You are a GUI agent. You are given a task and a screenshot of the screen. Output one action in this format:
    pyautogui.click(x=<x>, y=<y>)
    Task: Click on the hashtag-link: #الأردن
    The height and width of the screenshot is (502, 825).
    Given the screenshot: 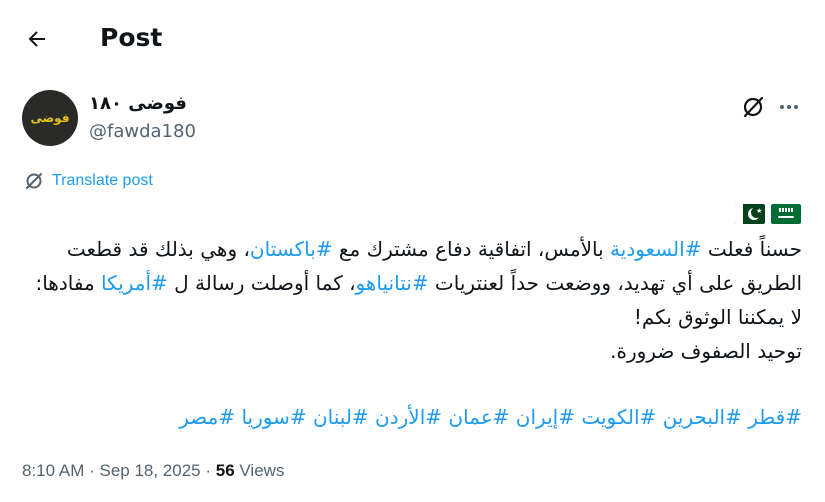 What is the action you would take?
    pyautogui.click(x=408, y=417)
    